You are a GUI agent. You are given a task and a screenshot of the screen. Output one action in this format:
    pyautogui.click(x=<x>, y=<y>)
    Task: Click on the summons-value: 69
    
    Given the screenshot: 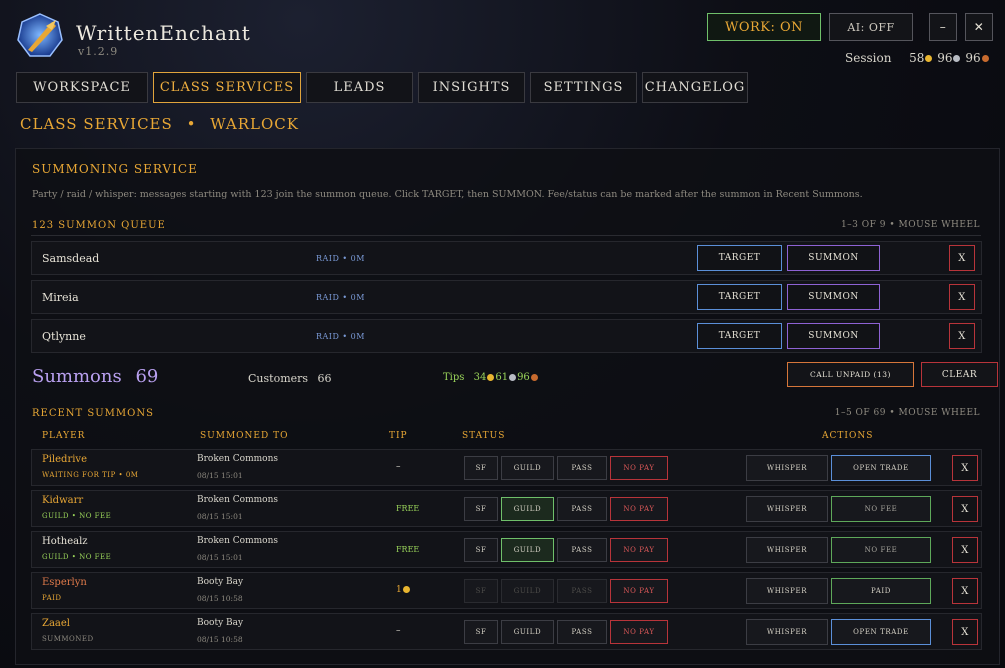 What is the action you would take?
    pyautogui.click(x=147, y=376)
    